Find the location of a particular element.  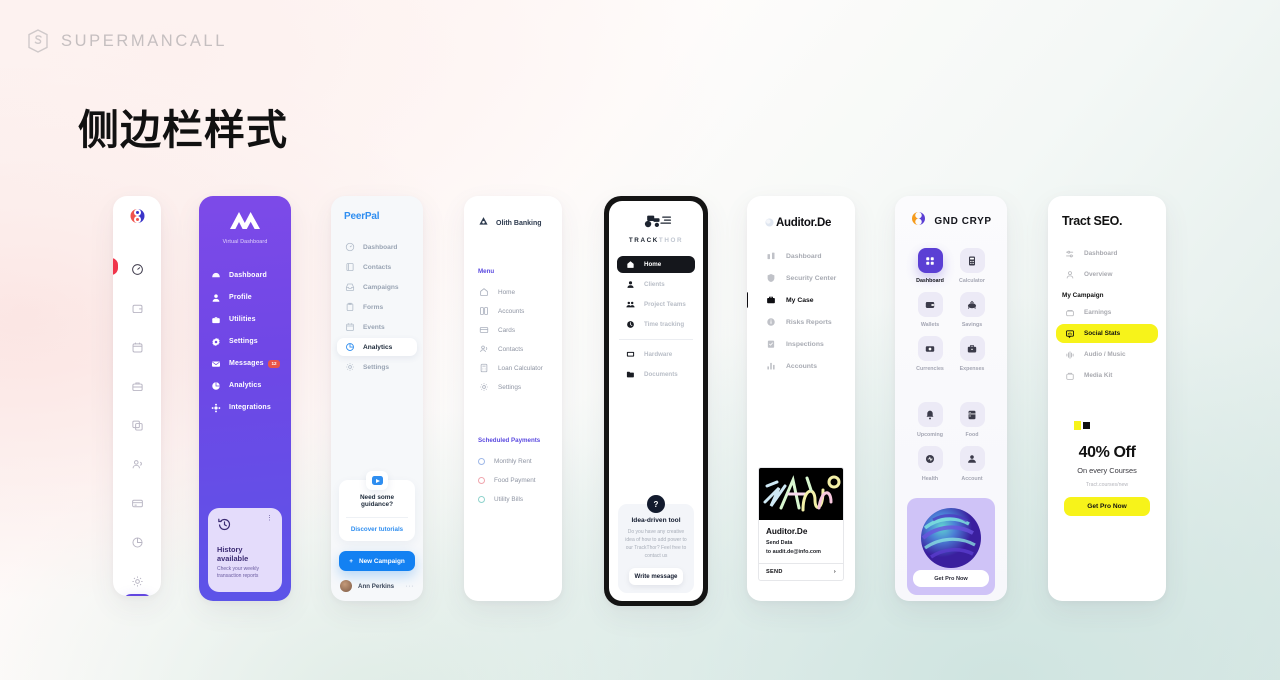

nav-item-forms: Forms is located at coordinates (377, 307).